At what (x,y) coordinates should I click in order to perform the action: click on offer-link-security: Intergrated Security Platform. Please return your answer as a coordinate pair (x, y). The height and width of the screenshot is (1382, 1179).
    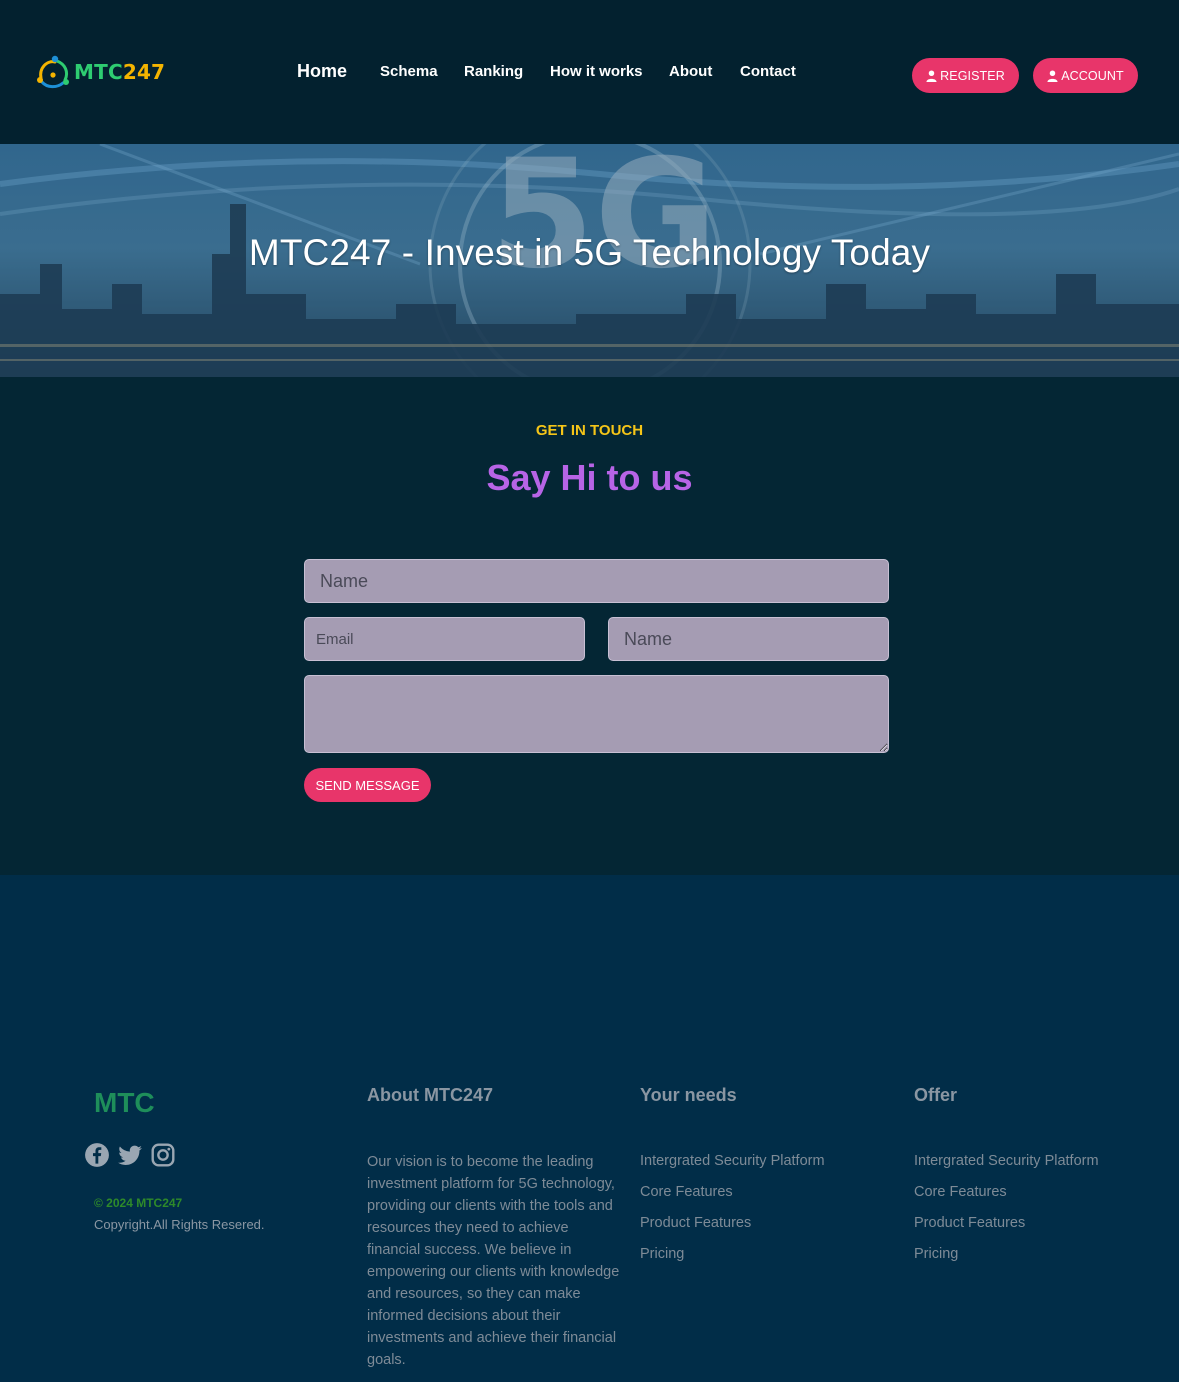
    Looking at the image, I should click on (1006, 1166).